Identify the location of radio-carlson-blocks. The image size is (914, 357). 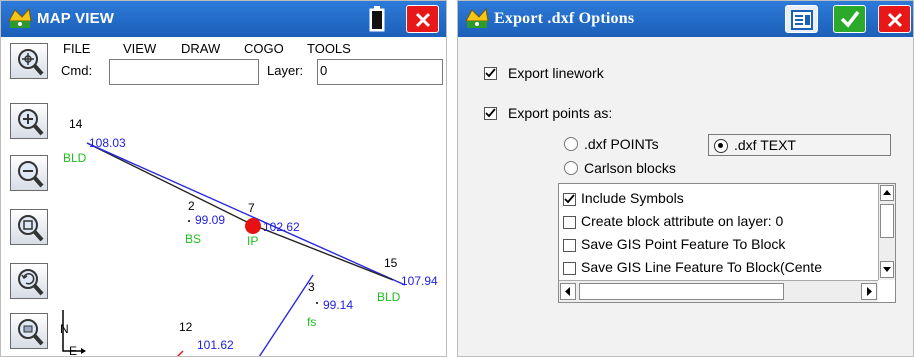
(571, 168).